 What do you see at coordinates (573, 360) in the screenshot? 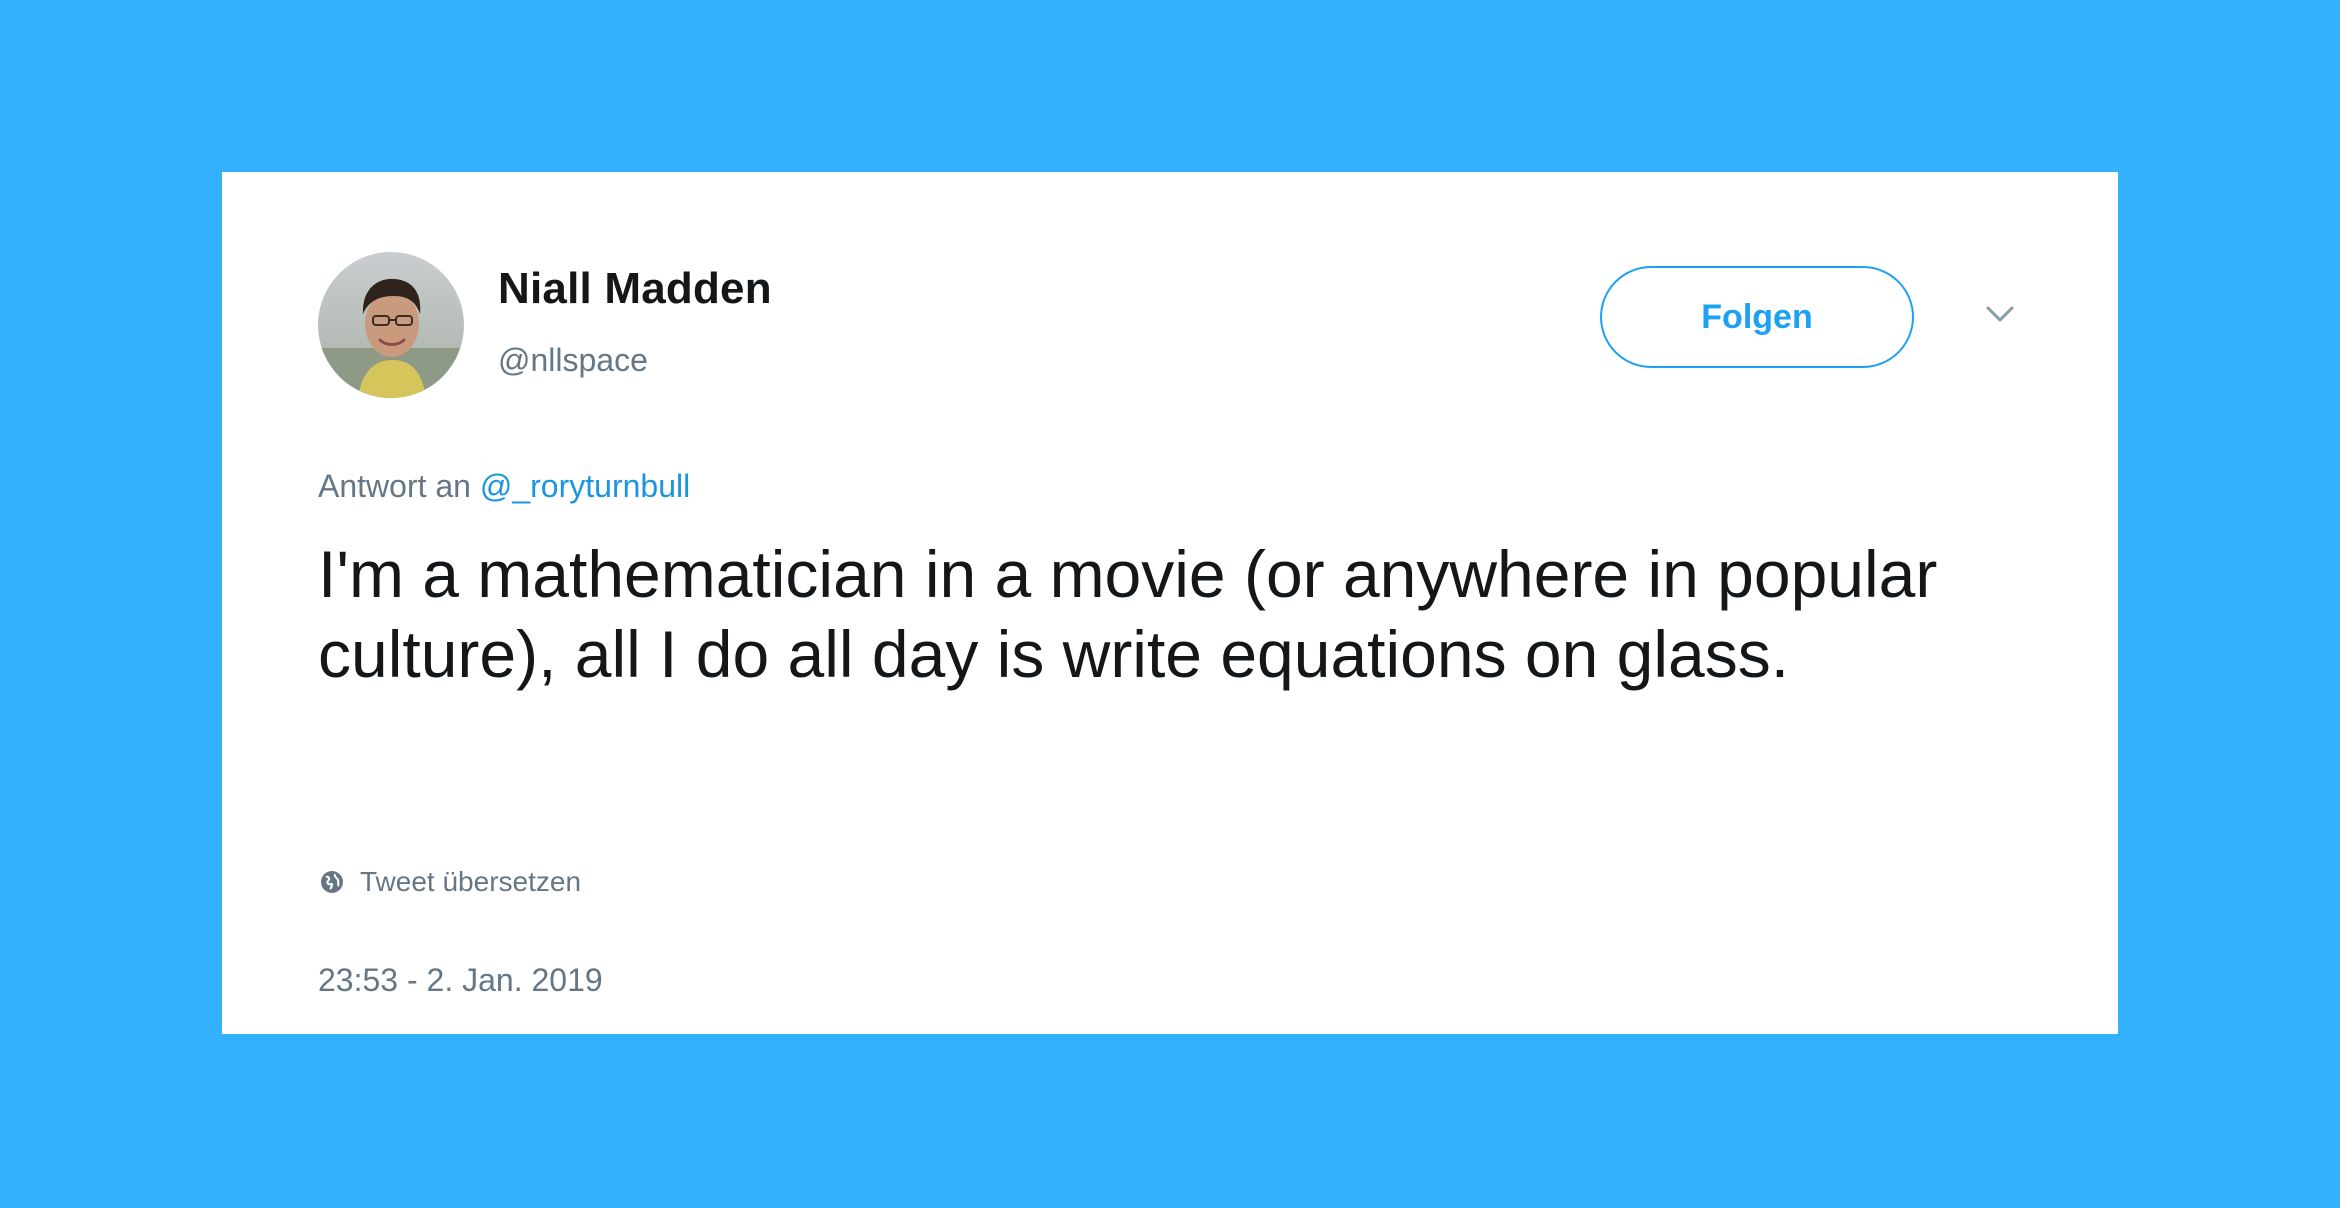
I see `user-handle: @nllspace` at bounding box center [573, 360].